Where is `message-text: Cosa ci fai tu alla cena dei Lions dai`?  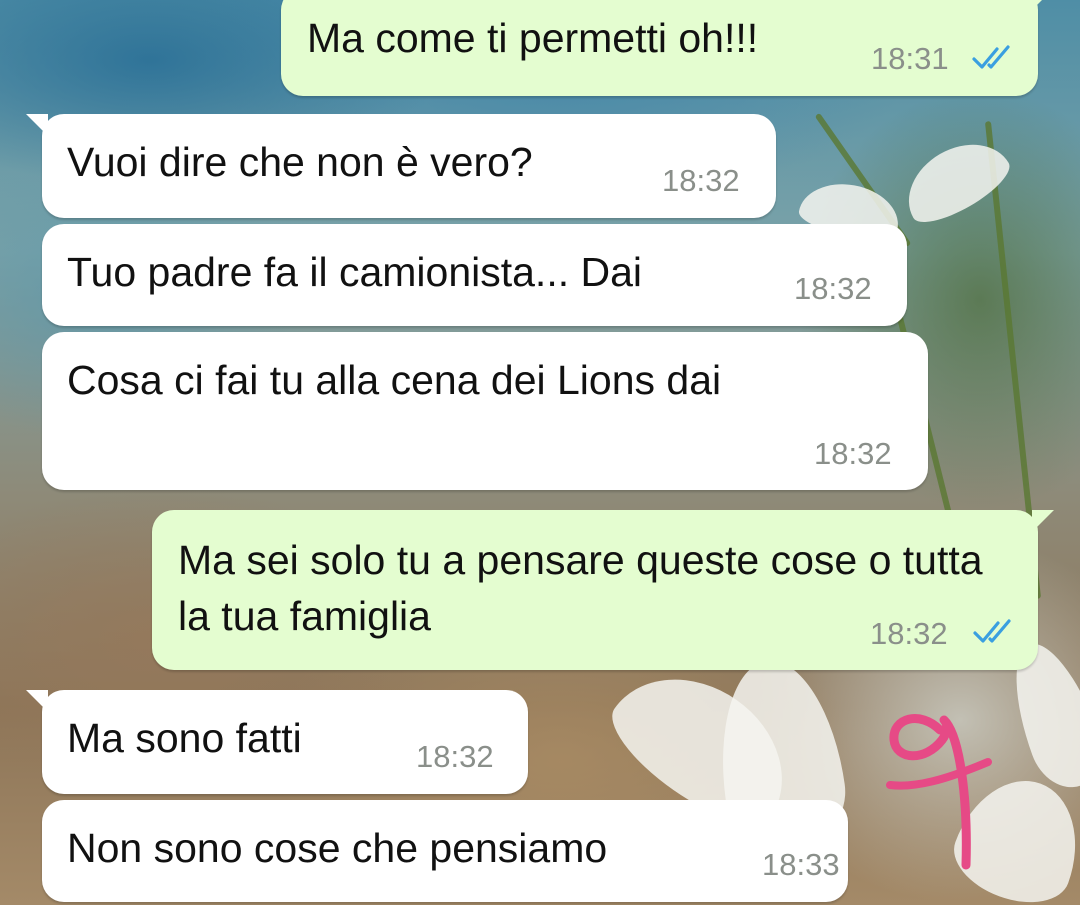
message-text: Cosa ci fai tu alla cena dei Lions dai is located at coordinates (394, 380).